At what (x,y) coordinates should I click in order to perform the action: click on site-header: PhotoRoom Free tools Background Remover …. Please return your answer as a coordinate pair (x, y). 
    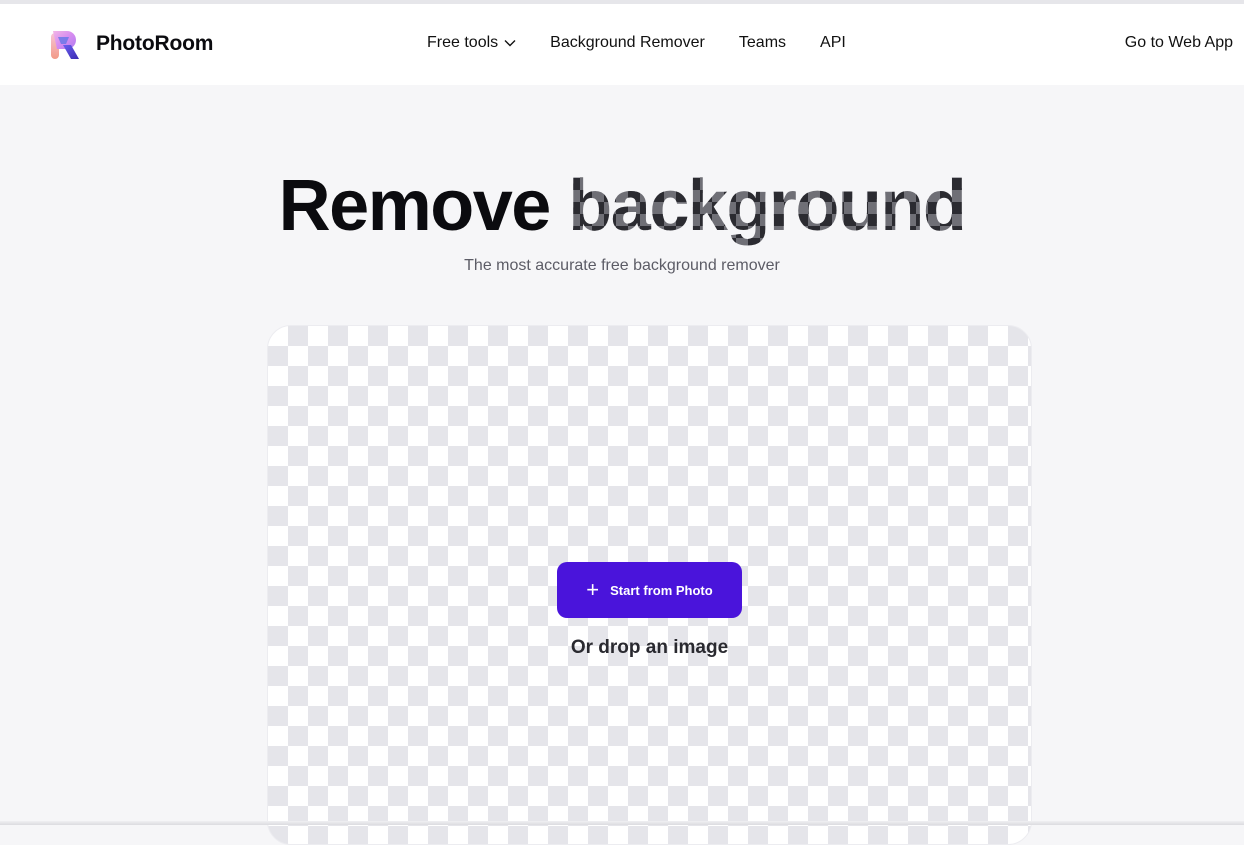
    Looking at the image, I should click on (622, 44).